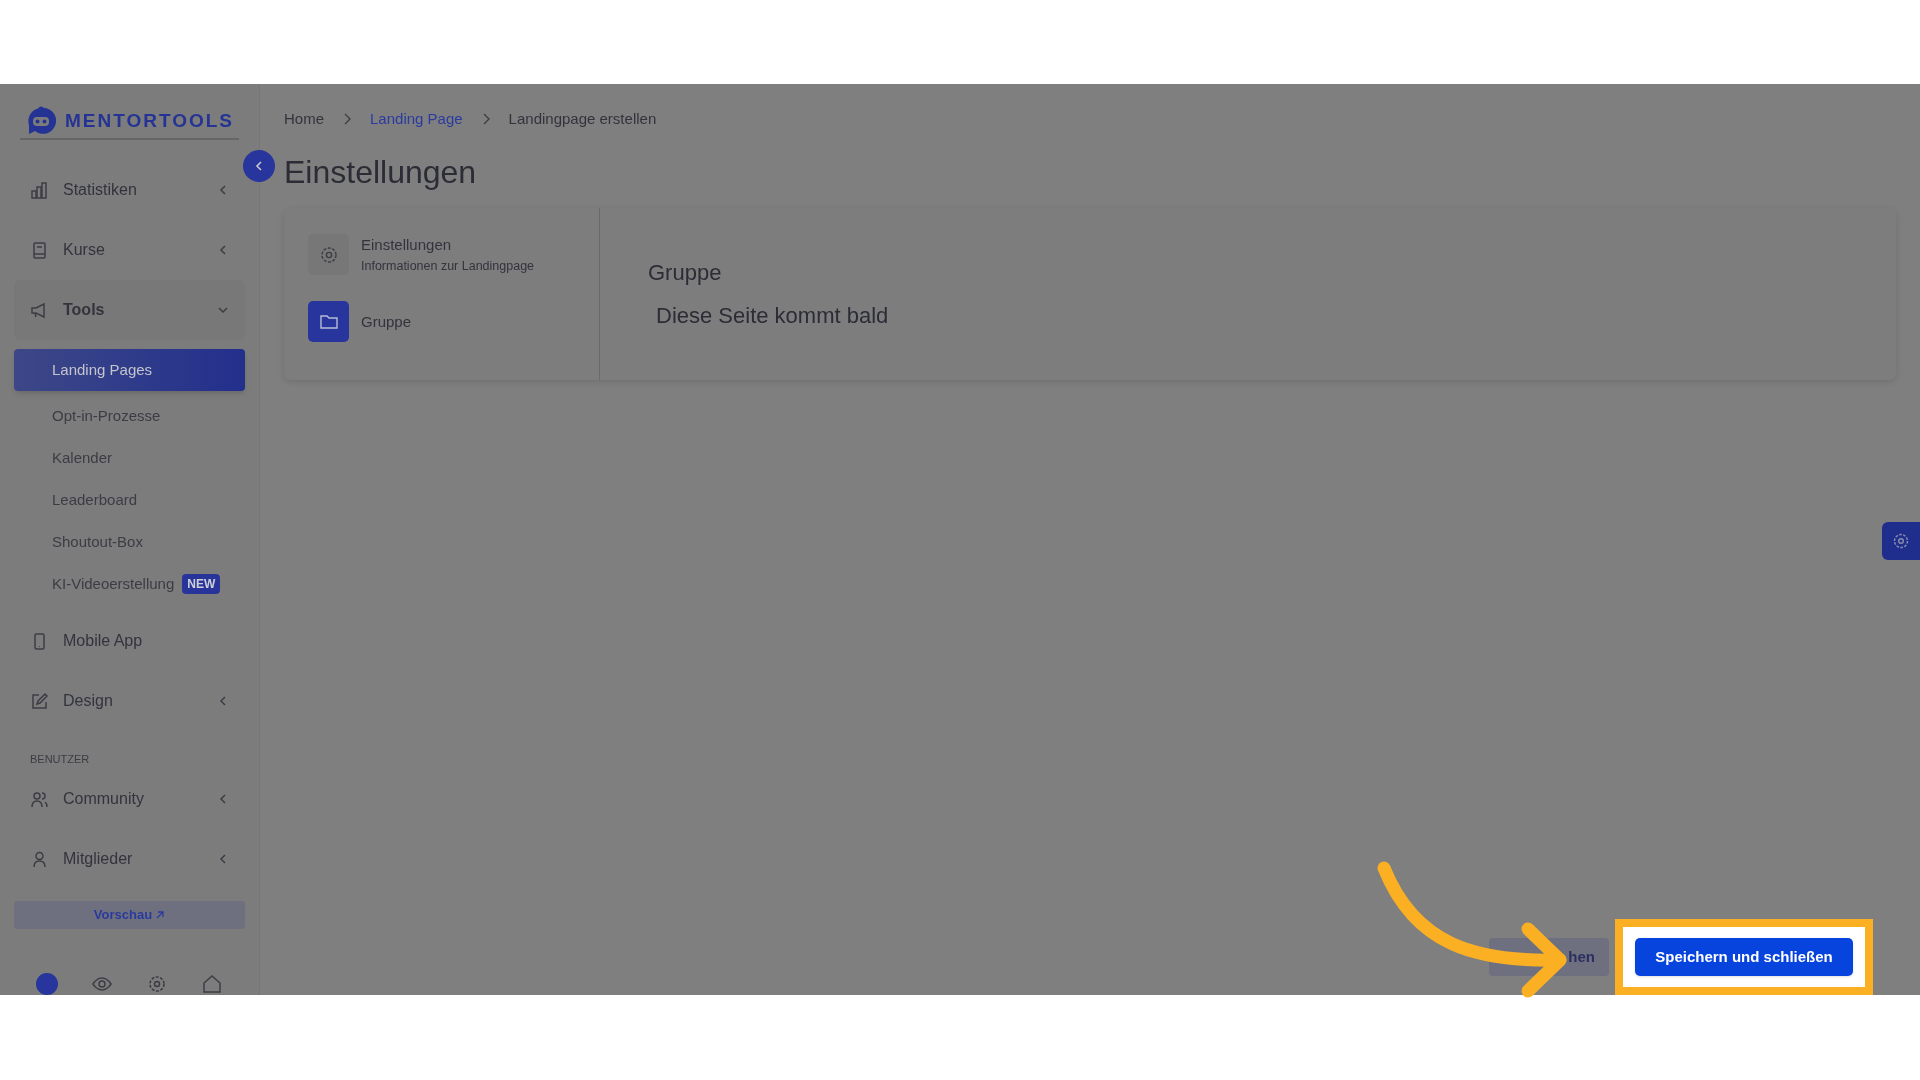 The image size is (1920, 1080). I want to click on external-link-icon, so click(160, 915).